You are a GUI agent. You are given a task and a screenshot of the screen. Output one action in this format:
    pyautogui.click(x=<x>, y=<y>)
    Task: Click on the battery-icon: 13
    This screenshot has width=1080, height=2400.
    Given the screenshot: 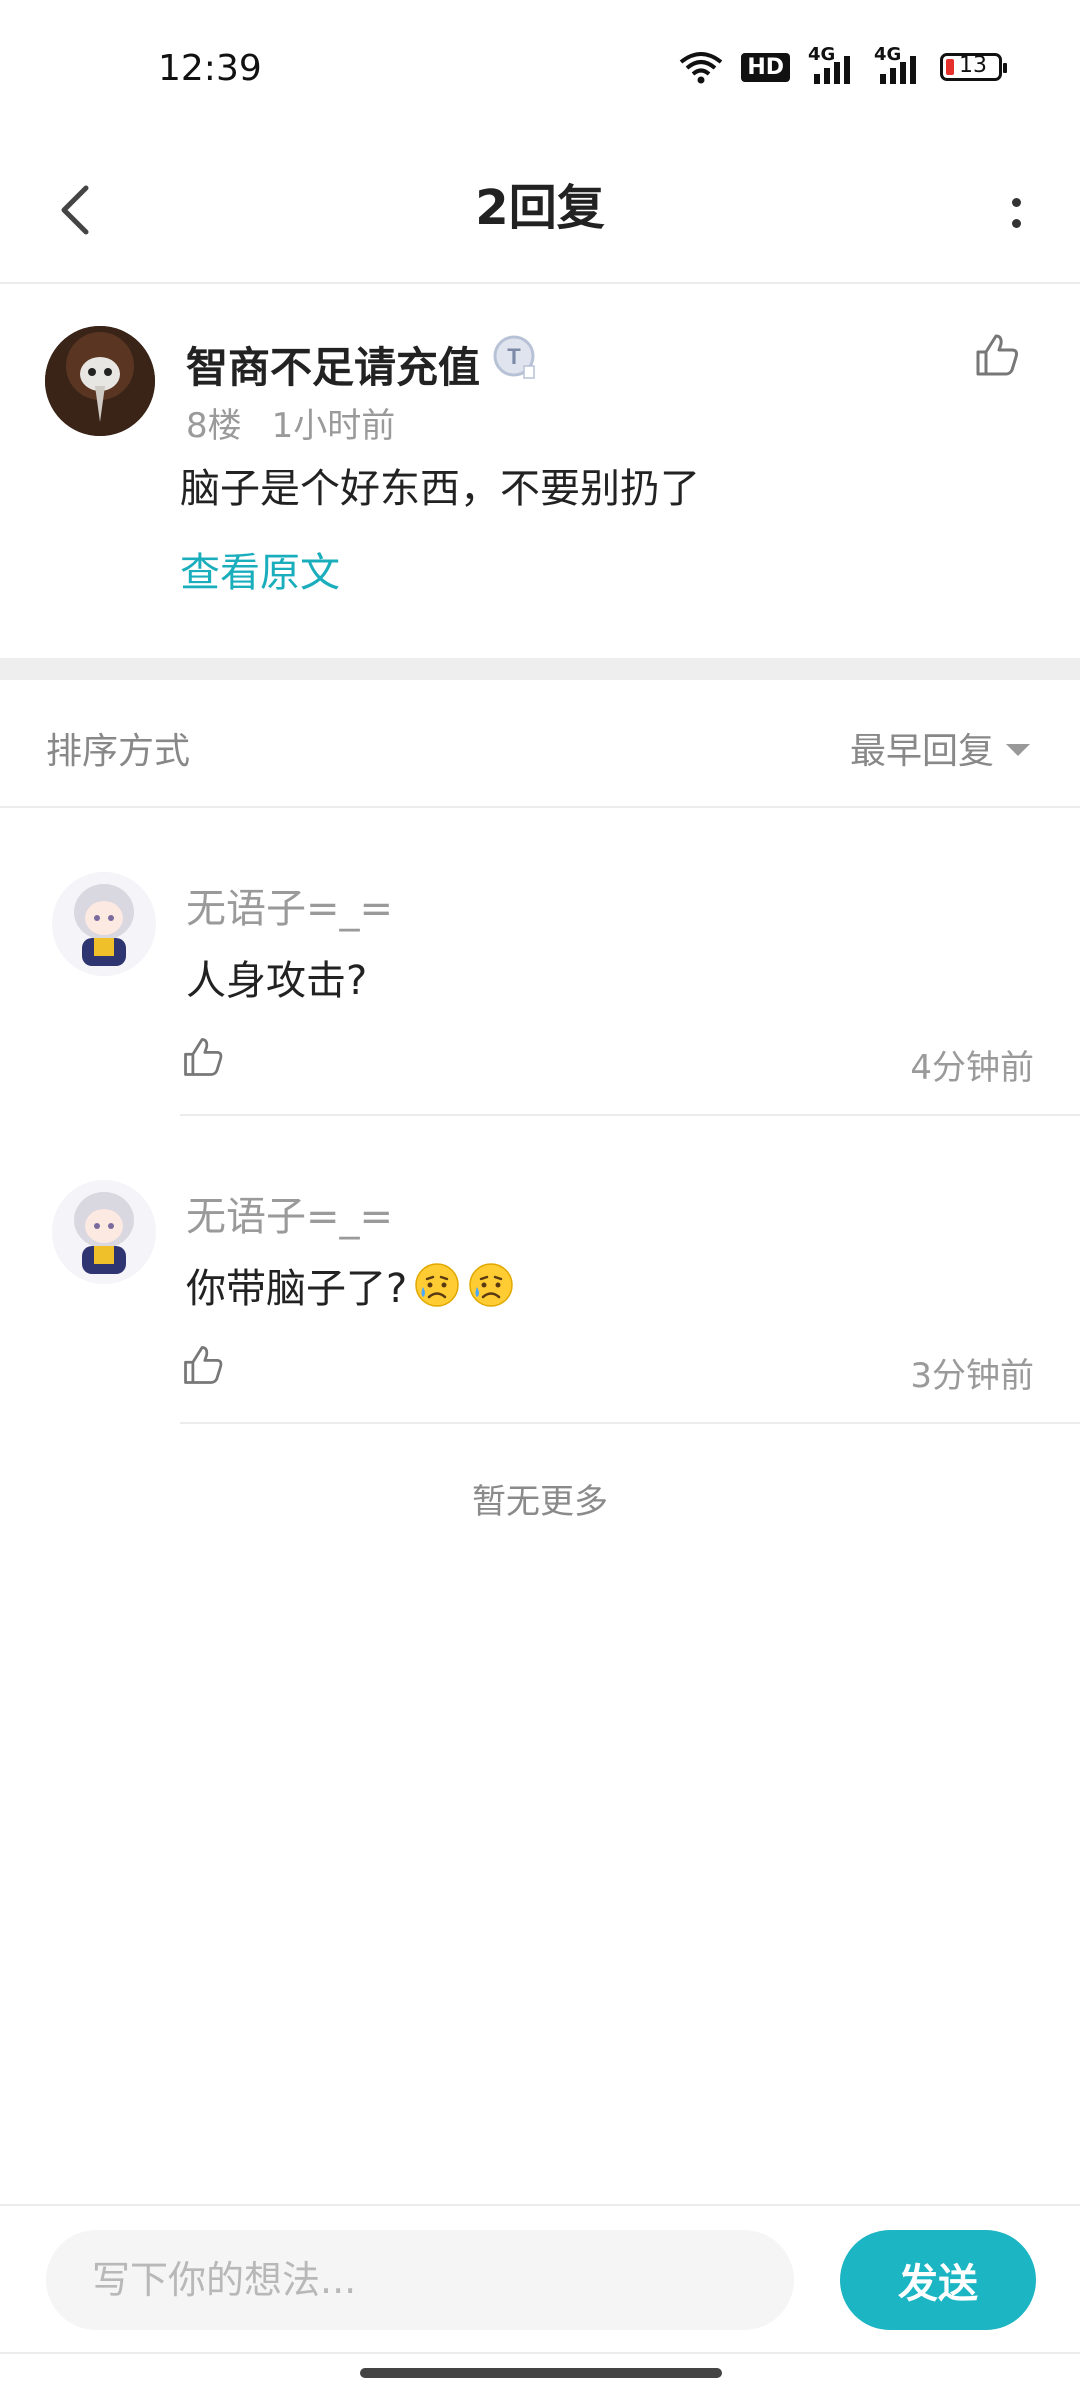 What is the action you would take?
    pyautogui.click(x=973, y=67)
    